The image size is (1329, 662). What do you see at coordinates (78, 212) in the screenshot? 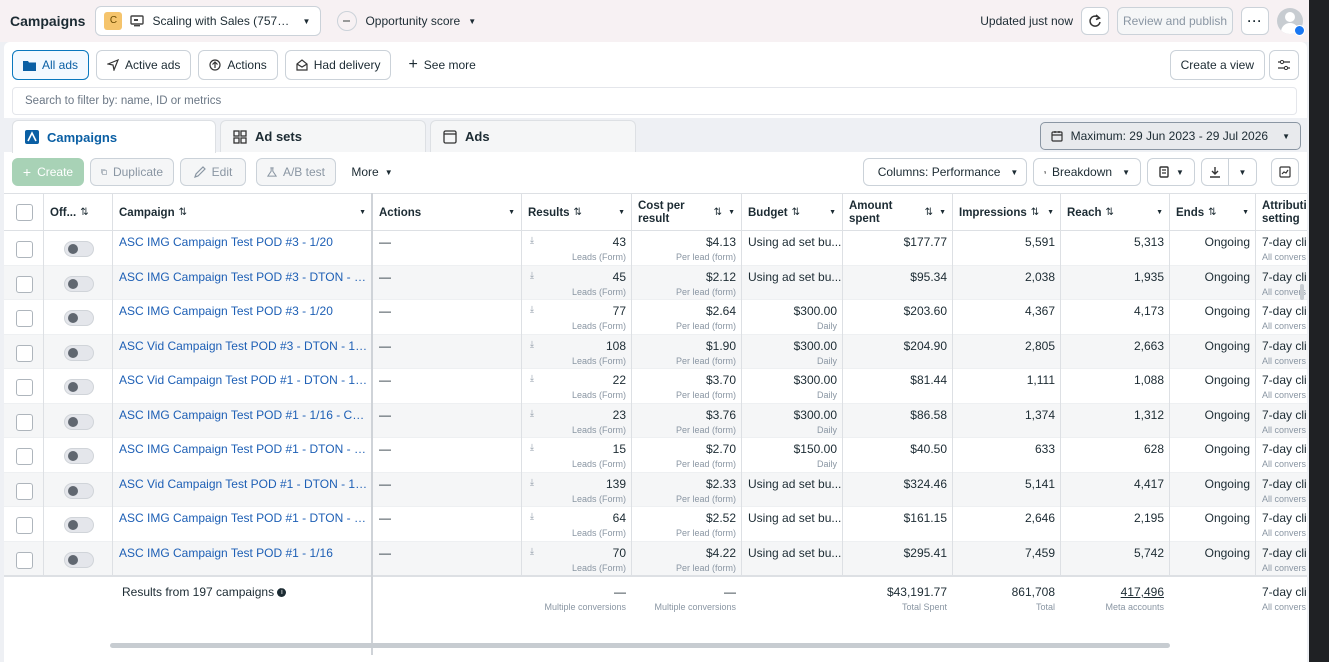
I see `header-off-on: Off... ⇅` at bounding box center [78, 212].